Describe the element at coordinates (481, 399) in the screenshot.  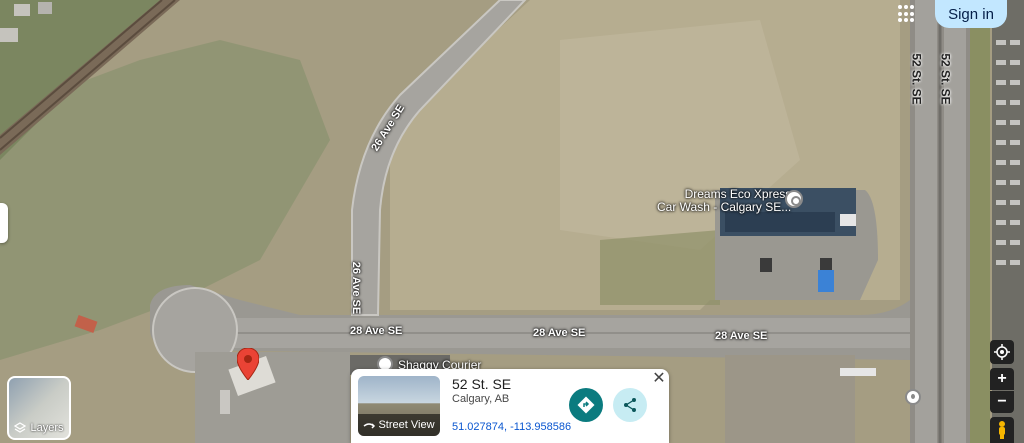
I see `place-subtitle: Calgary, AB` at that location.